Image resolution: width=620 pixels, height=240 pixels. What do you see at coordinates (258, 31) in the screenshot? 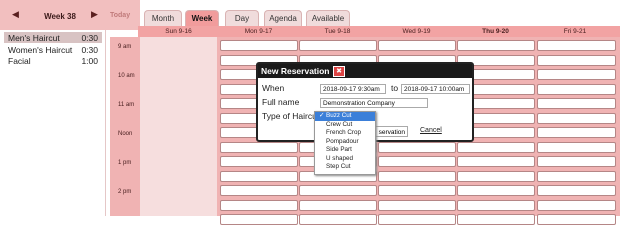
I see `day-header-mon: Mon 9-17` at bounding box center [258, 31].